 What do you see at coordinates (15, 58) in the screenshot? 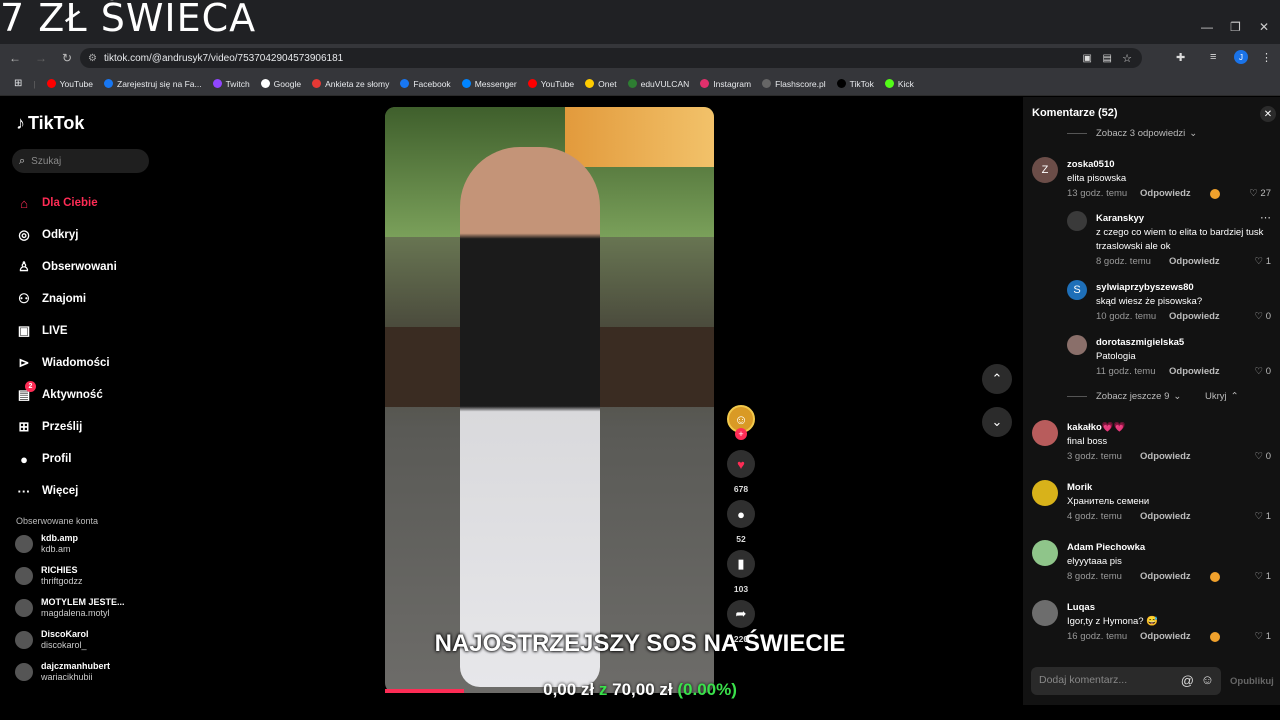
I see `back-icon: ←` at bounding box center [15, 58].